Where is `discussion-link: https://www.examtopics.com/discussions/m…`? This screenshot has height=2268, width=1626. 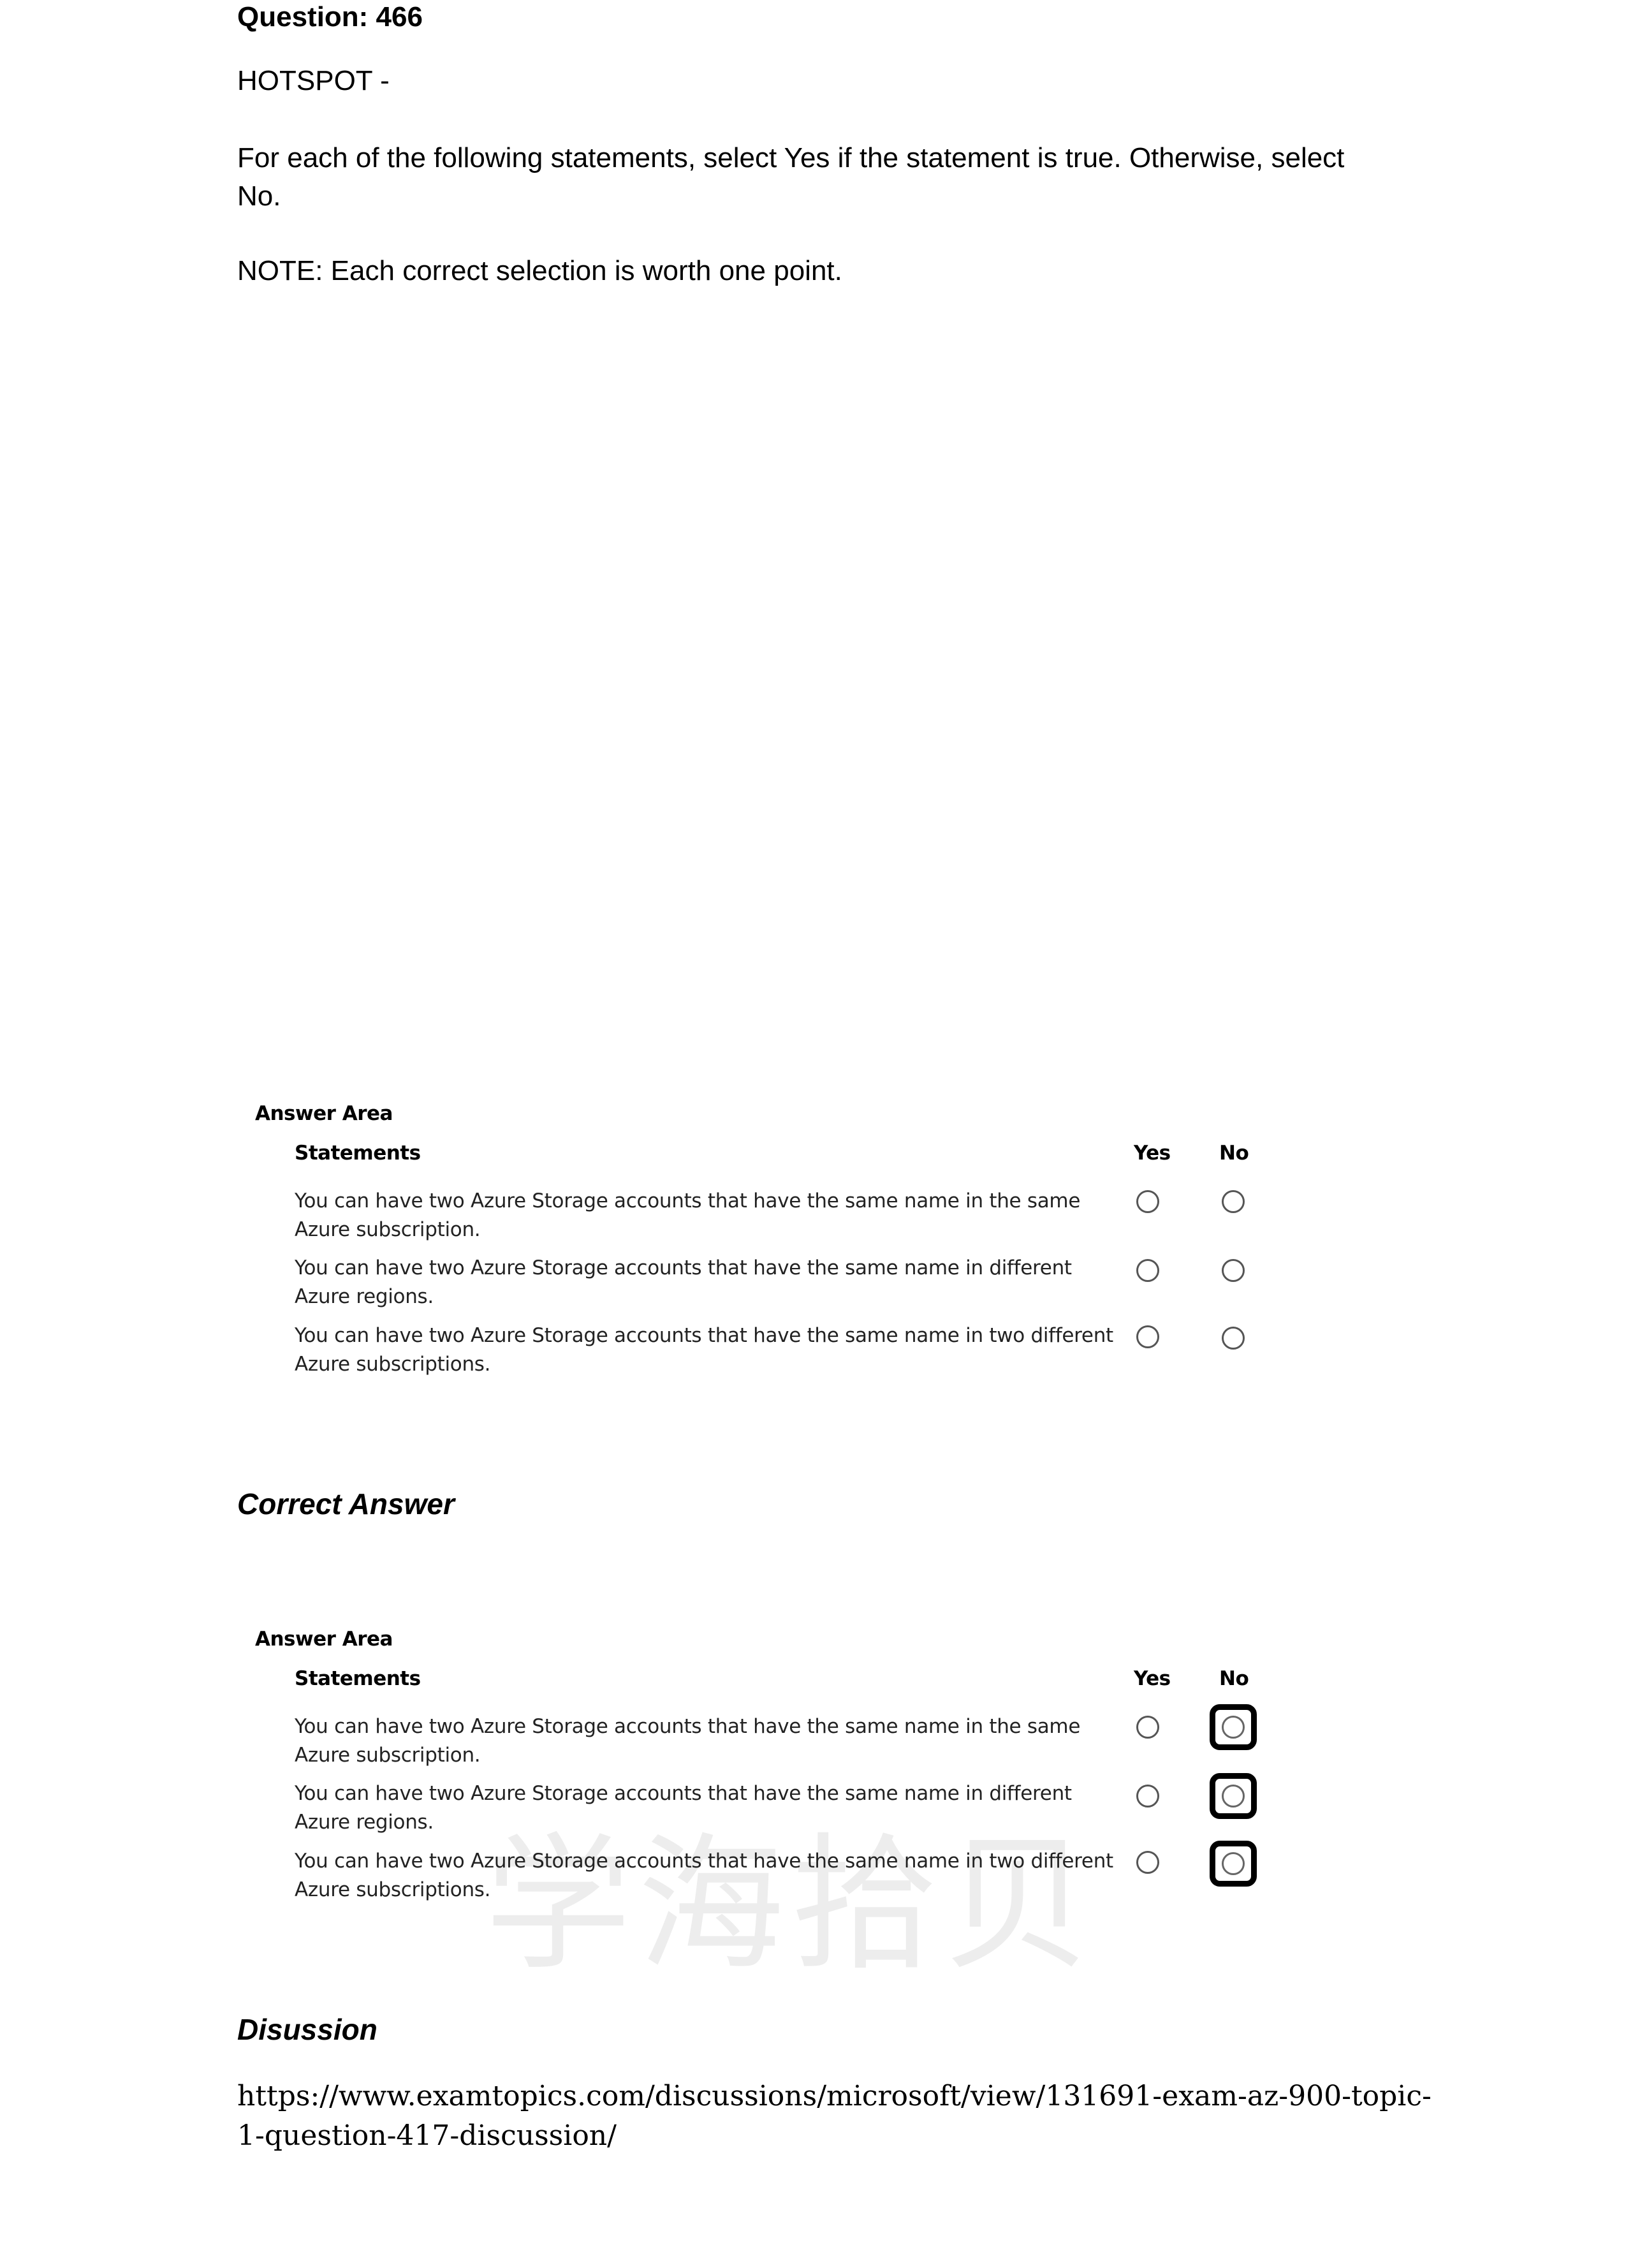
discussion-link: https://www.examtopics.com/discussions/m… is located at coordinates (843, 2116).